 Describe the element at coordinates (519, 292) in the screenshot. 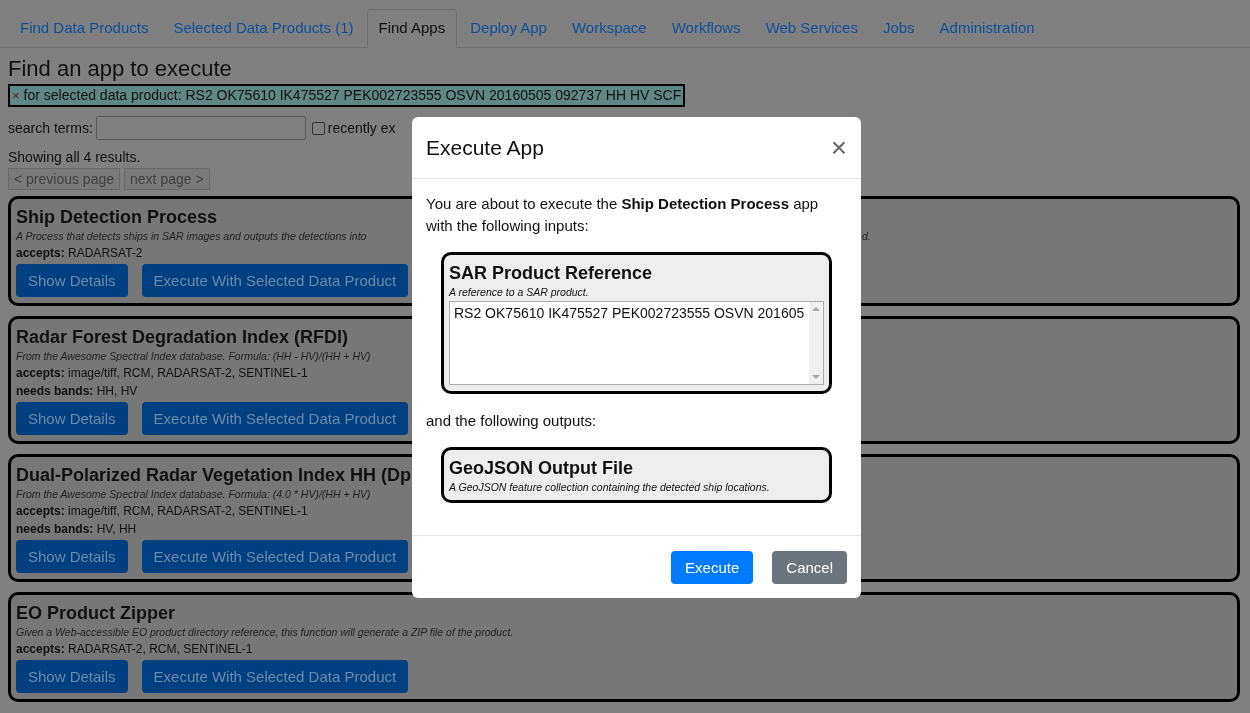

I see `input-description: A reference to a SAR product.` at that location.